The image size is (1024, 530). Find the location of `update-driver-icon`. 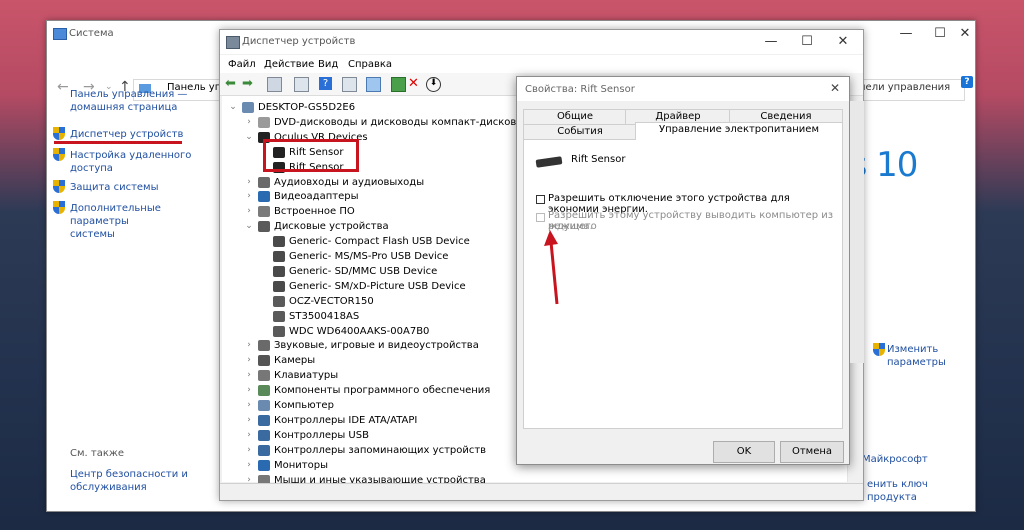

update-driver-icon is located at coordinates (398, 84).